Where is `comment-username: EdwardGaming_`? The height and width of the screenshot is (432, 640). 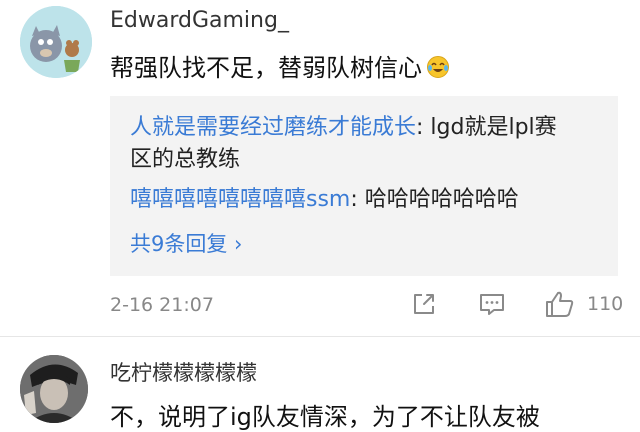 comment-username: EdwardGaming_ is located at coordinates (199, 20).